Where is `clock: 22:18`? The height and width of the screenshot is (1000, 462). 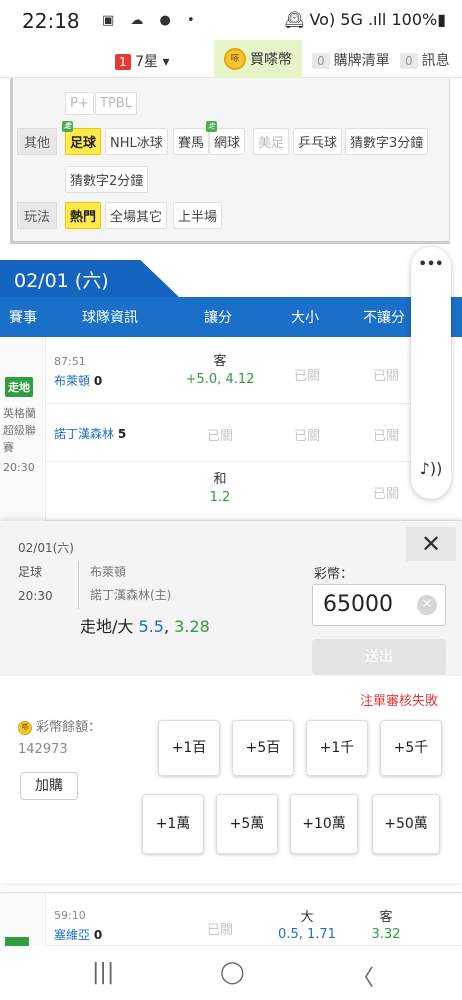 clock: 22:18 is located at coordinates (51, 21).